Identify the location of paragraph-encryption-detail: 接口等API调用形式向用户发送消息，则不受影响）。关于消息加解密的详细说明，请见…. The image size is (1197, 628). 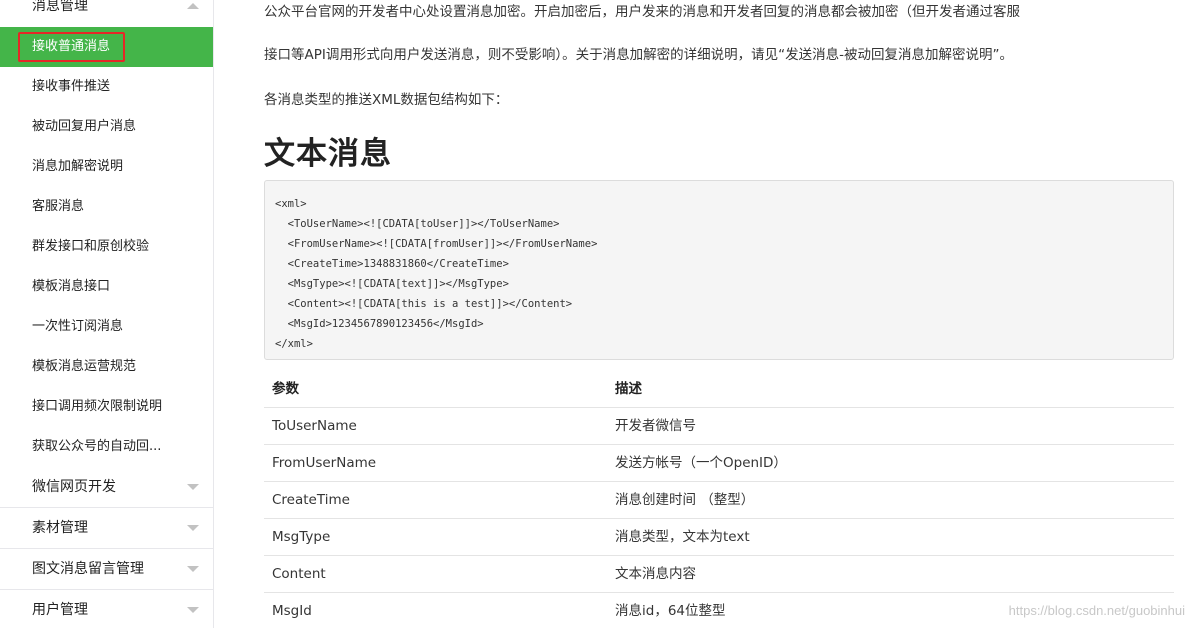
(638, 55).